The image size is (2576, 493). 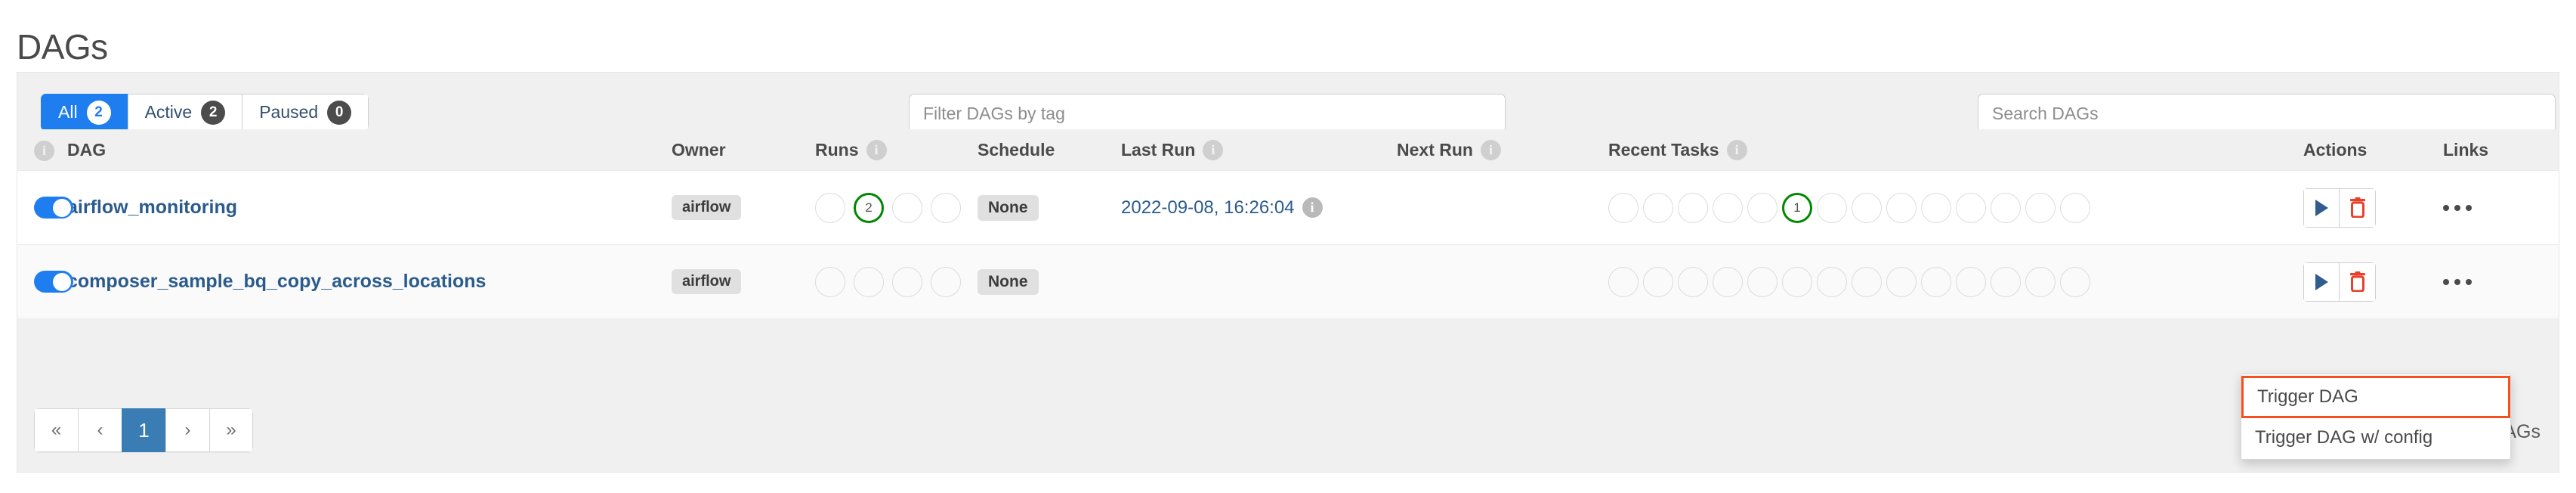 I want to click on menu-item-trigger-dag-with-config: Trigger DAG w/ config, so click(x=2375, y=437).